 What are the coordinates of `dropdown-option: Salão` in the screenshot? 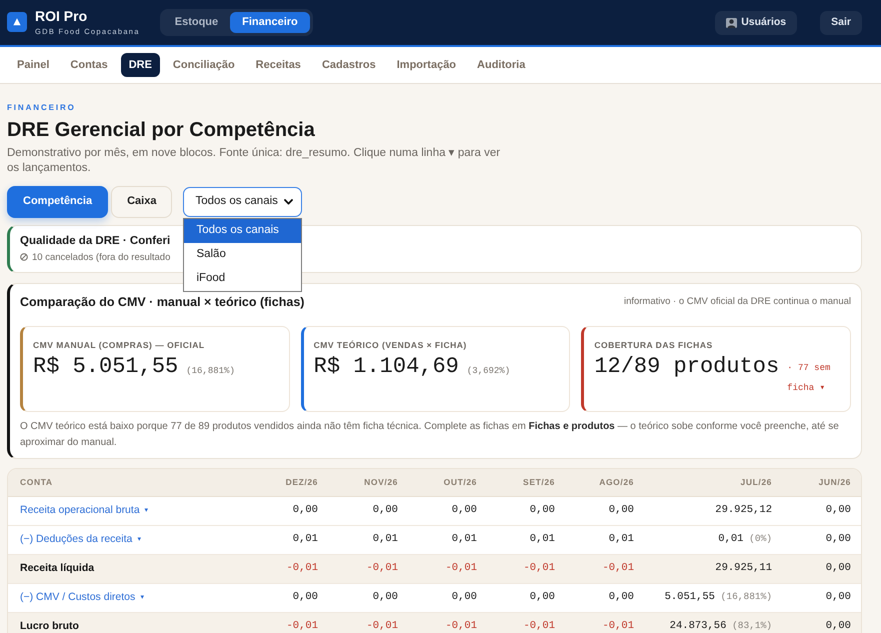 It's located at (243, 254).